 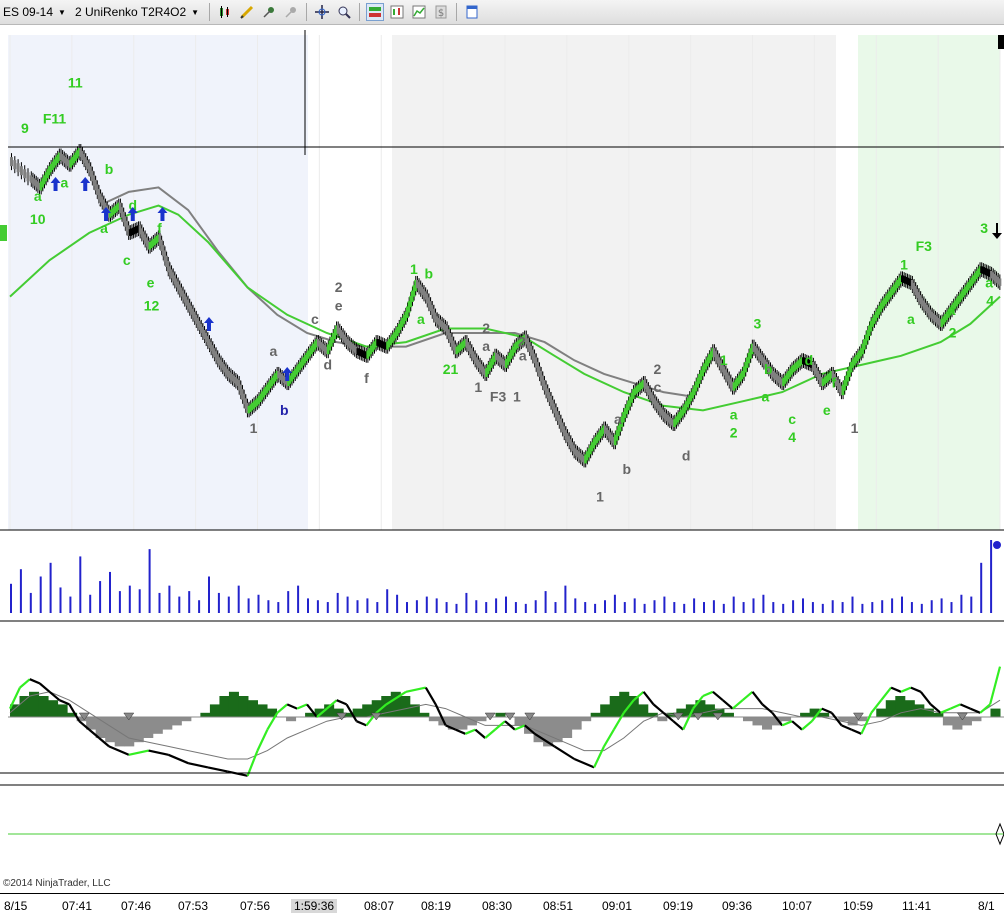 What do you see at coordinates (505, 576) in the screenshot?
I see `volume-panel` at bounding box center [505, 576].